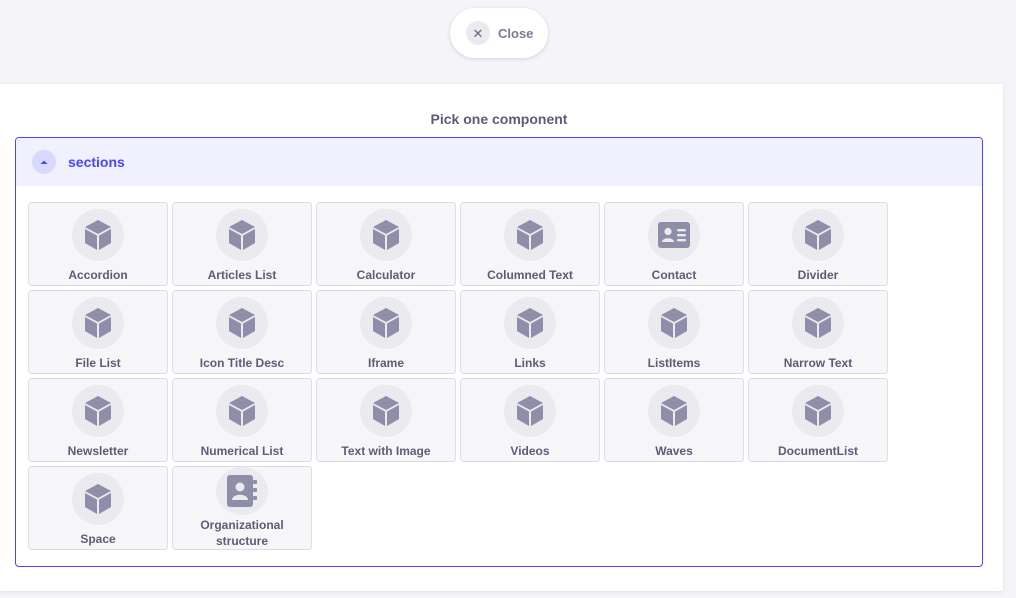 The width and height of the screenshot is (1016, 598). What do you see at coordinates (96, 162) in the screenshot?
I see `sections-label: sections` at bounding box center [96, 162].